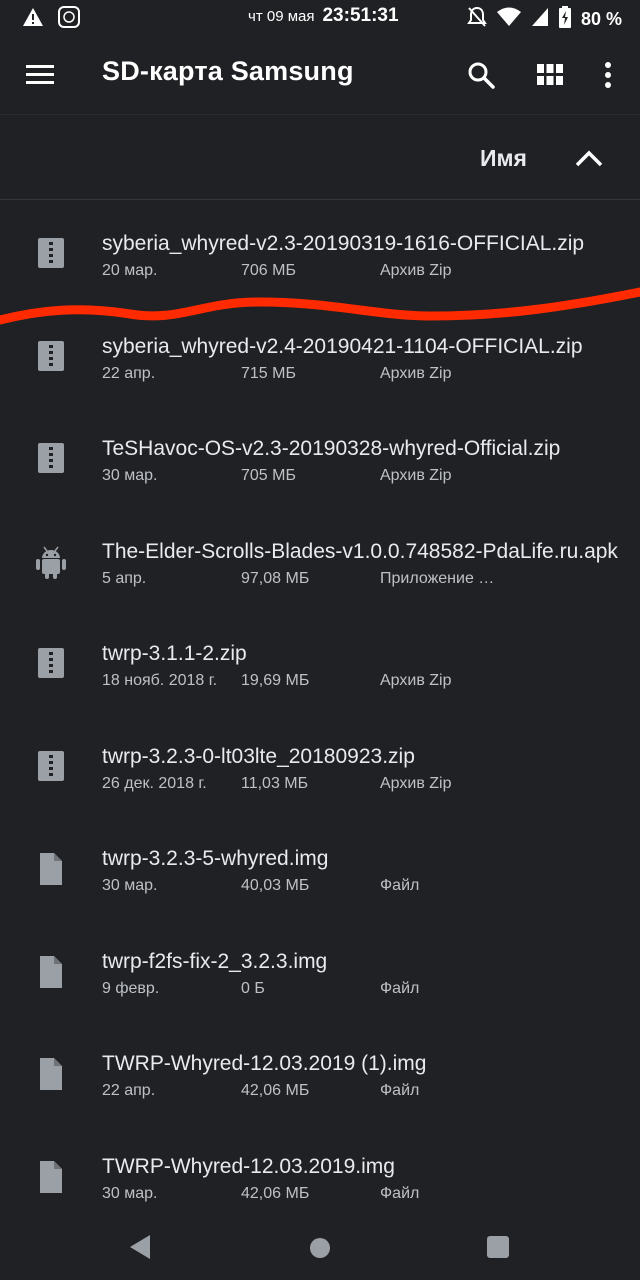 The image size is (640, 1280). I want to click on file-size: 40,03 МБ, so click(275, 885).